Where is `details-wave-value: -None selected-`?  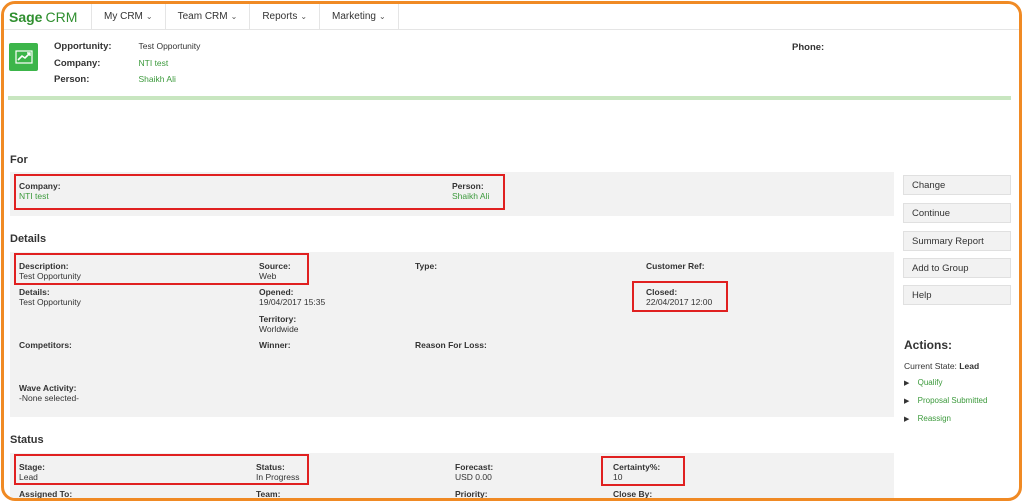
details-wave-value: -None selected- is located at coordinates (49, 398).